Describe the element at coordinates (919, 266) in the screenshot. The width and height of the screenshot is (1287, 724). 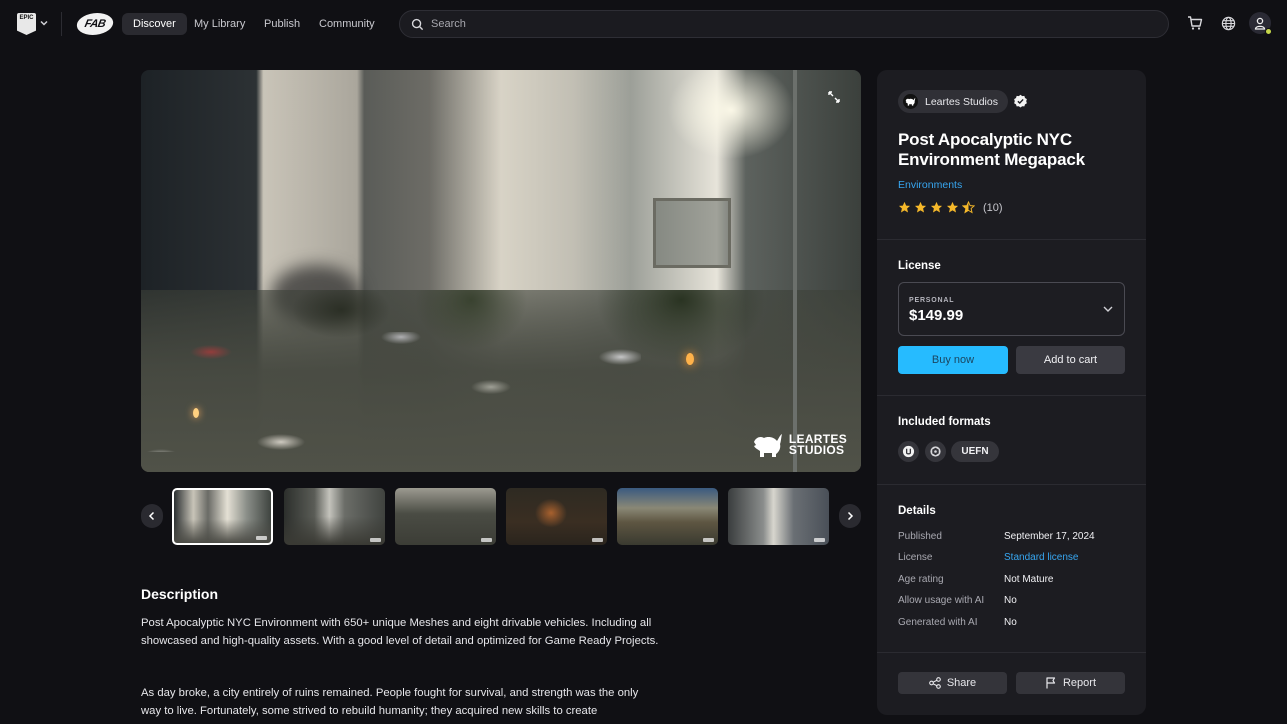
I see `license-heading: License` at that location.